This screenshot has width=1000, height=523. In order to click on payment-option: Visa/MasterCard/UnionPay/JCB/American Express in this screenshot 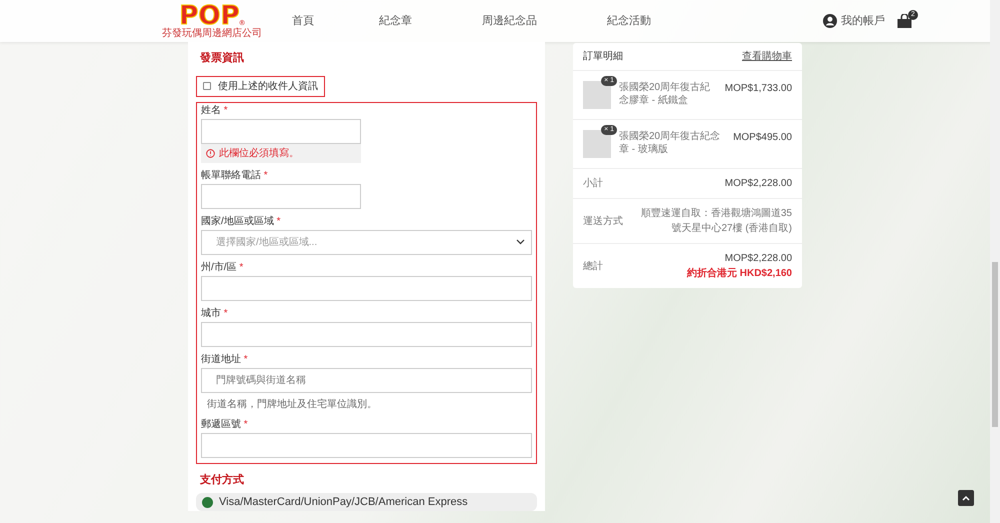, I will do `click(366, 502)`.